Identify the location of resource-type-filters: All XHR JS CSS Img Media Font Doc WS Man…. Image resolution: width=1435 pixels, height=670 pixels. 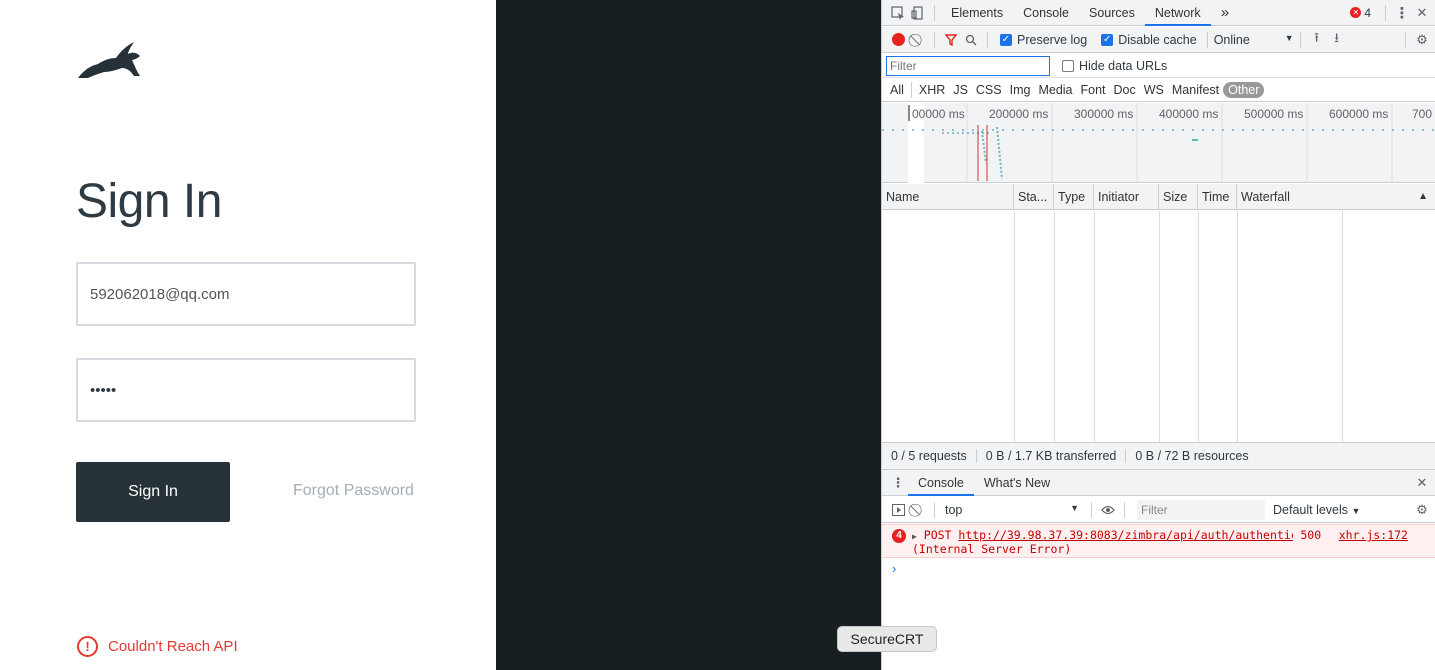
(1158, 90).